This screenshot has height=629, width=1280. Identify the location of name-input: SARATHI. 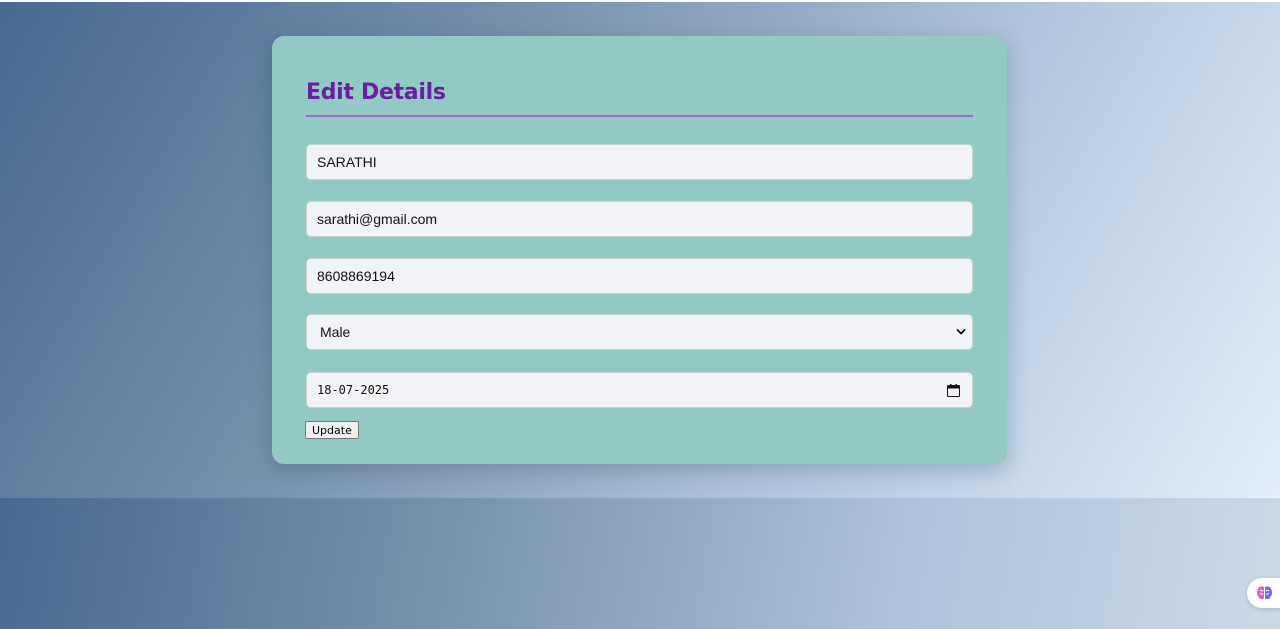
(639, 162).